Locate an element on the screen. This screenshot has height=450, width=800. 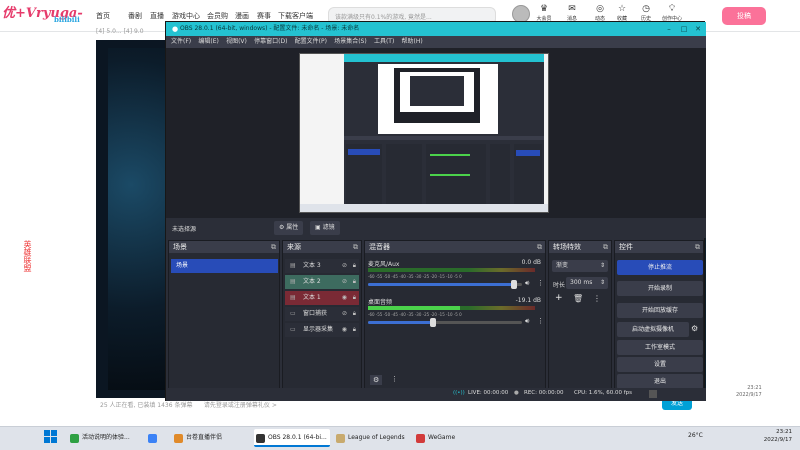
source-item: ▭ 显示器采集 ◉ 🔒︎ is located at coordinates (322, 330).